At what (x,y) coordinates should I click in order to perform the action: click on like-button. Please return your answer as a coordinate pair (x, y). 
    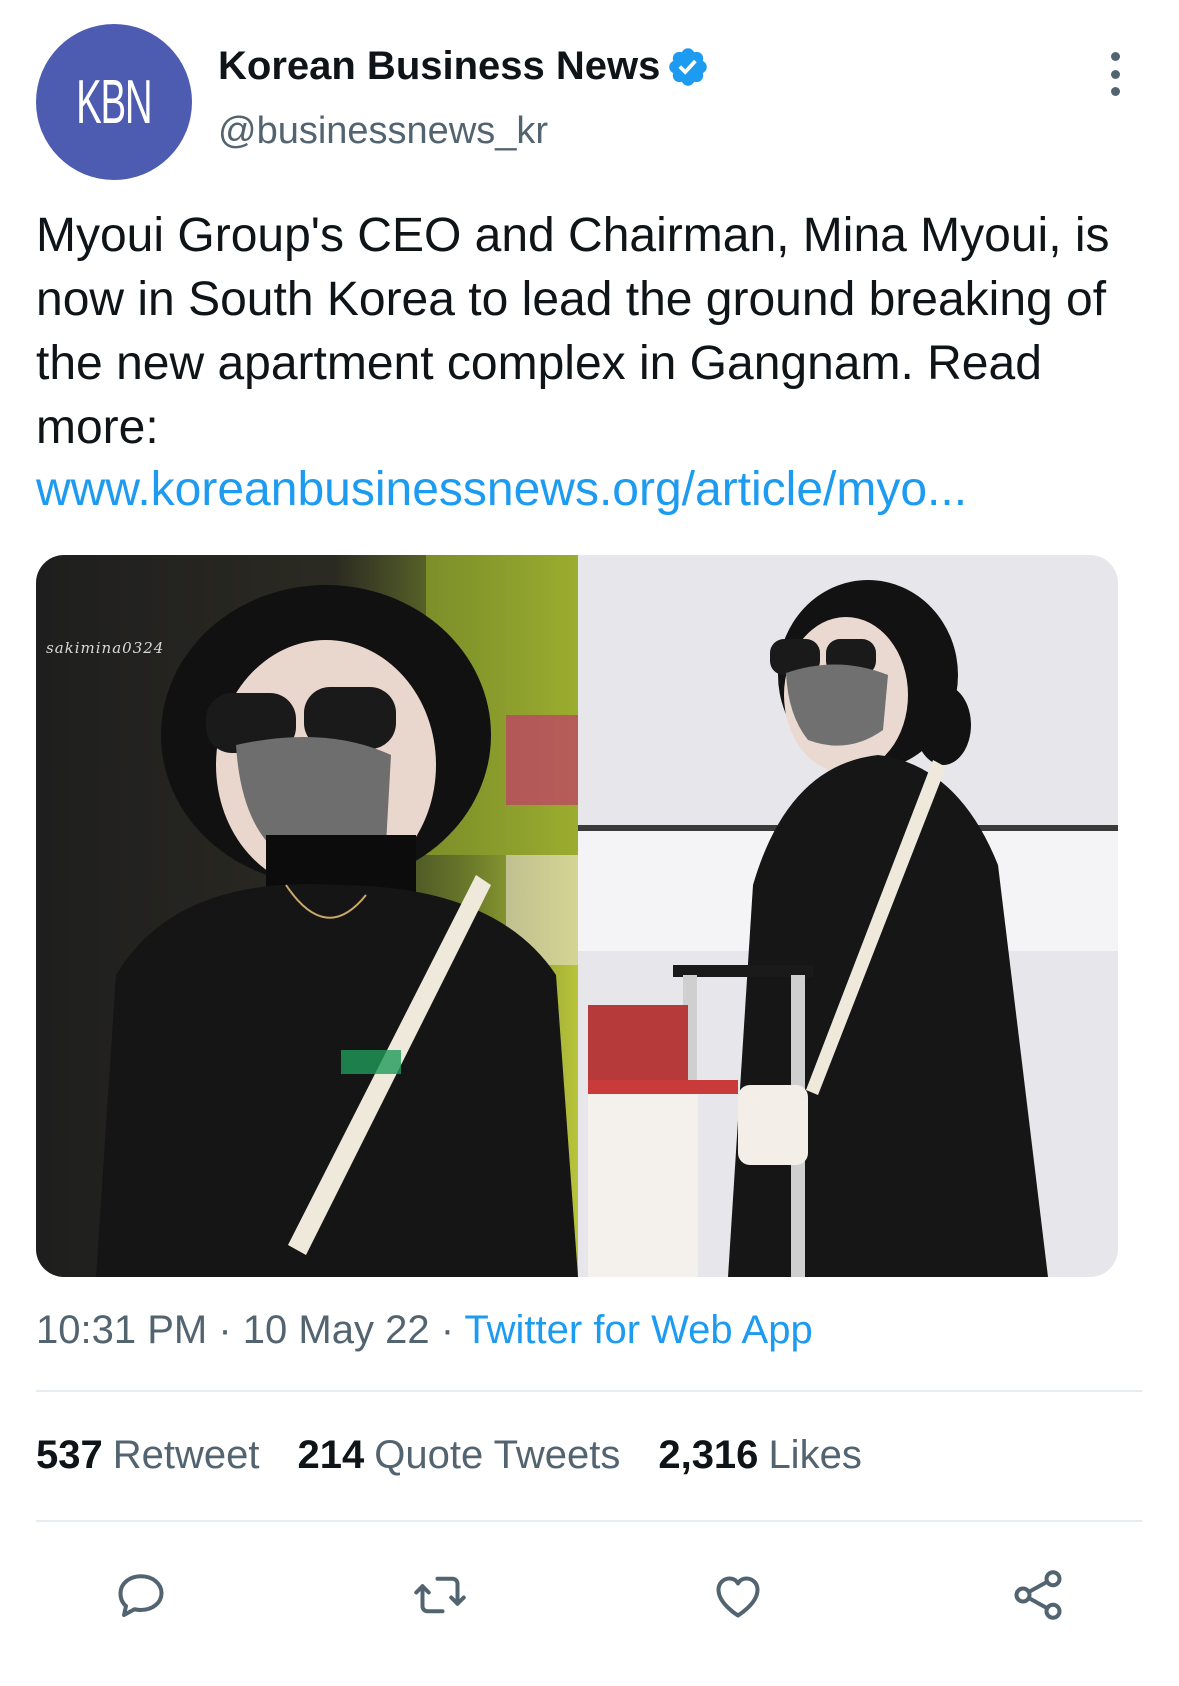
    Looking at the image, I should click on (738, 1595).